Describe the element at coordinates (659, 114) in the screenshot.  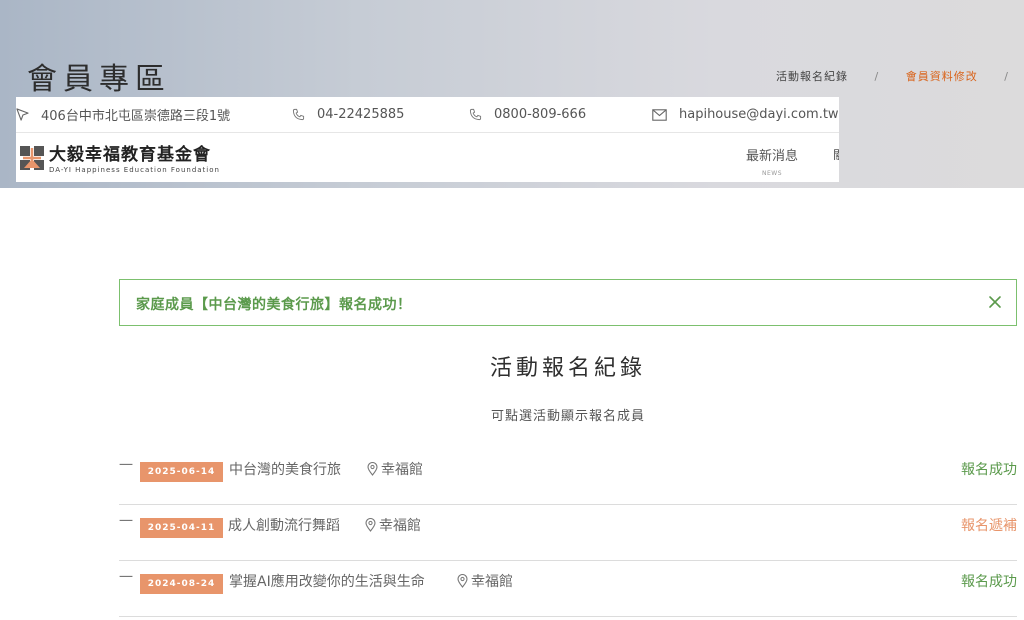
I see `envelope-icon` at that location.